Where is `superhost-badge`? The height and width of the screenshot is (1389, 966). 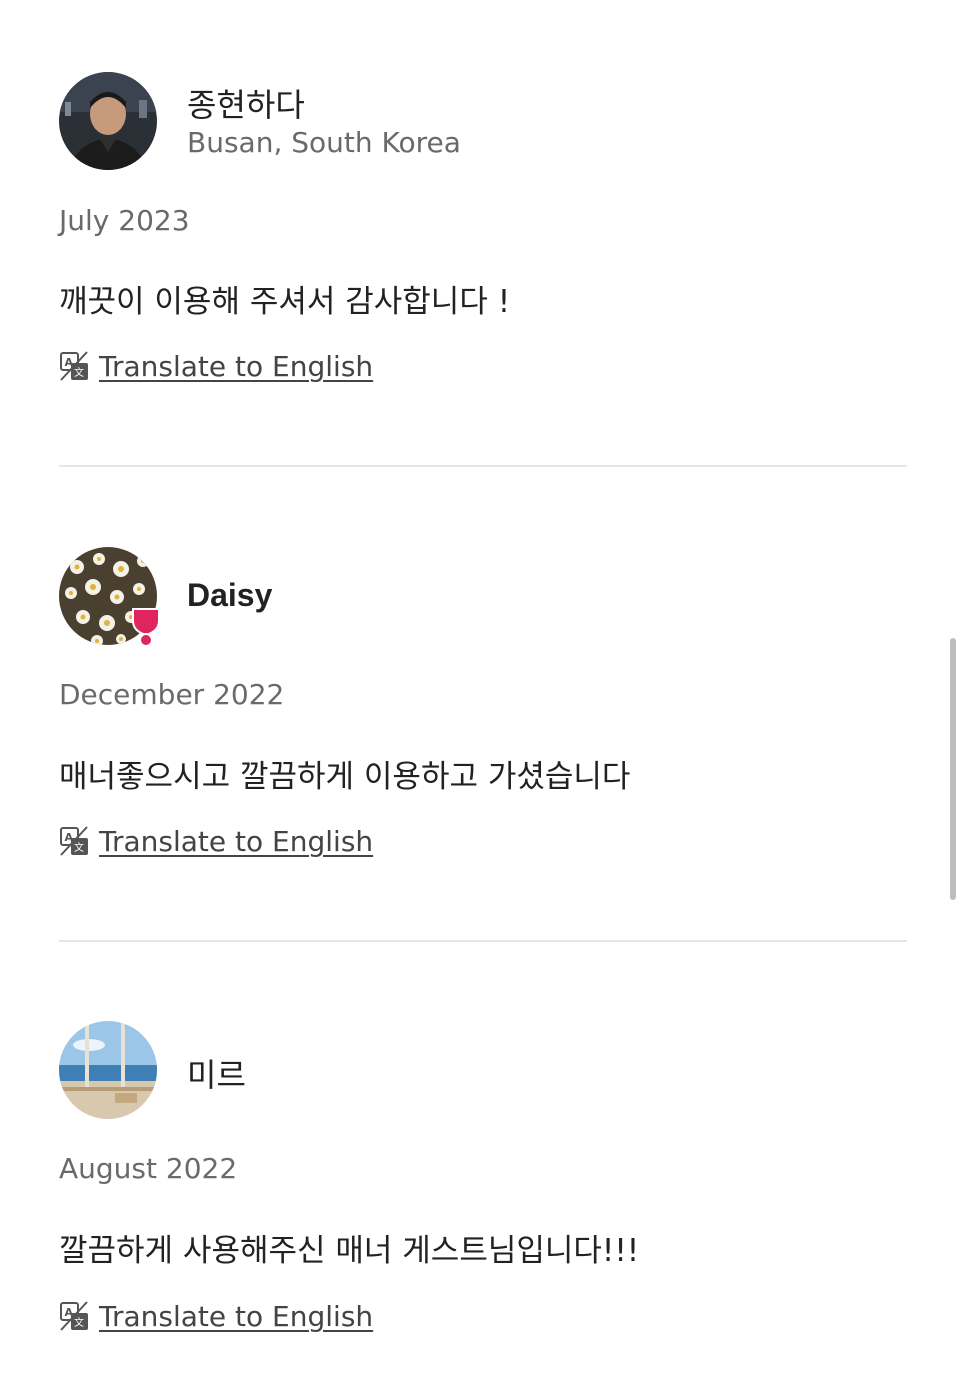 superhost-badge is located at coordinates (146, 627).